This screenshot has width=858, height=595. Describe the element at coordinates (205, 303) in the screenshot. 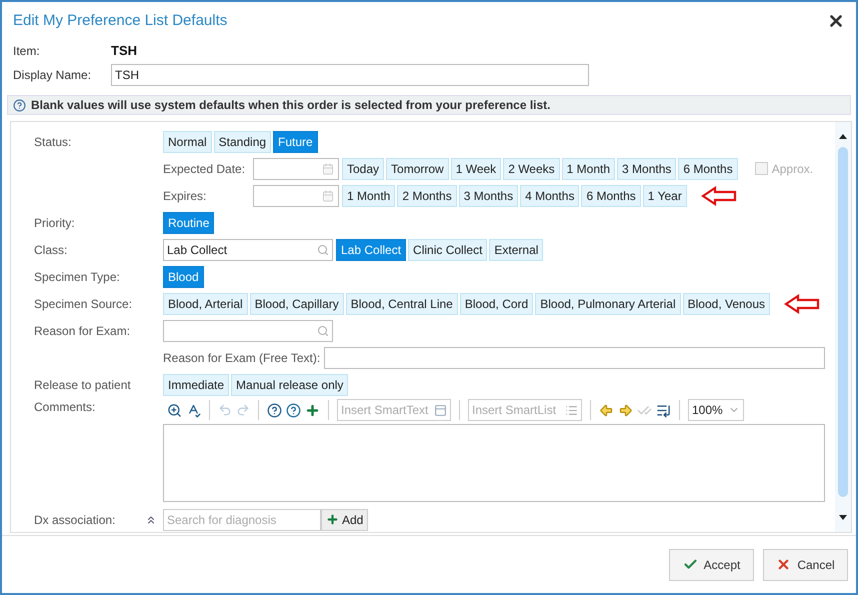

I see `option-button: Blood, Arterial` at that location.